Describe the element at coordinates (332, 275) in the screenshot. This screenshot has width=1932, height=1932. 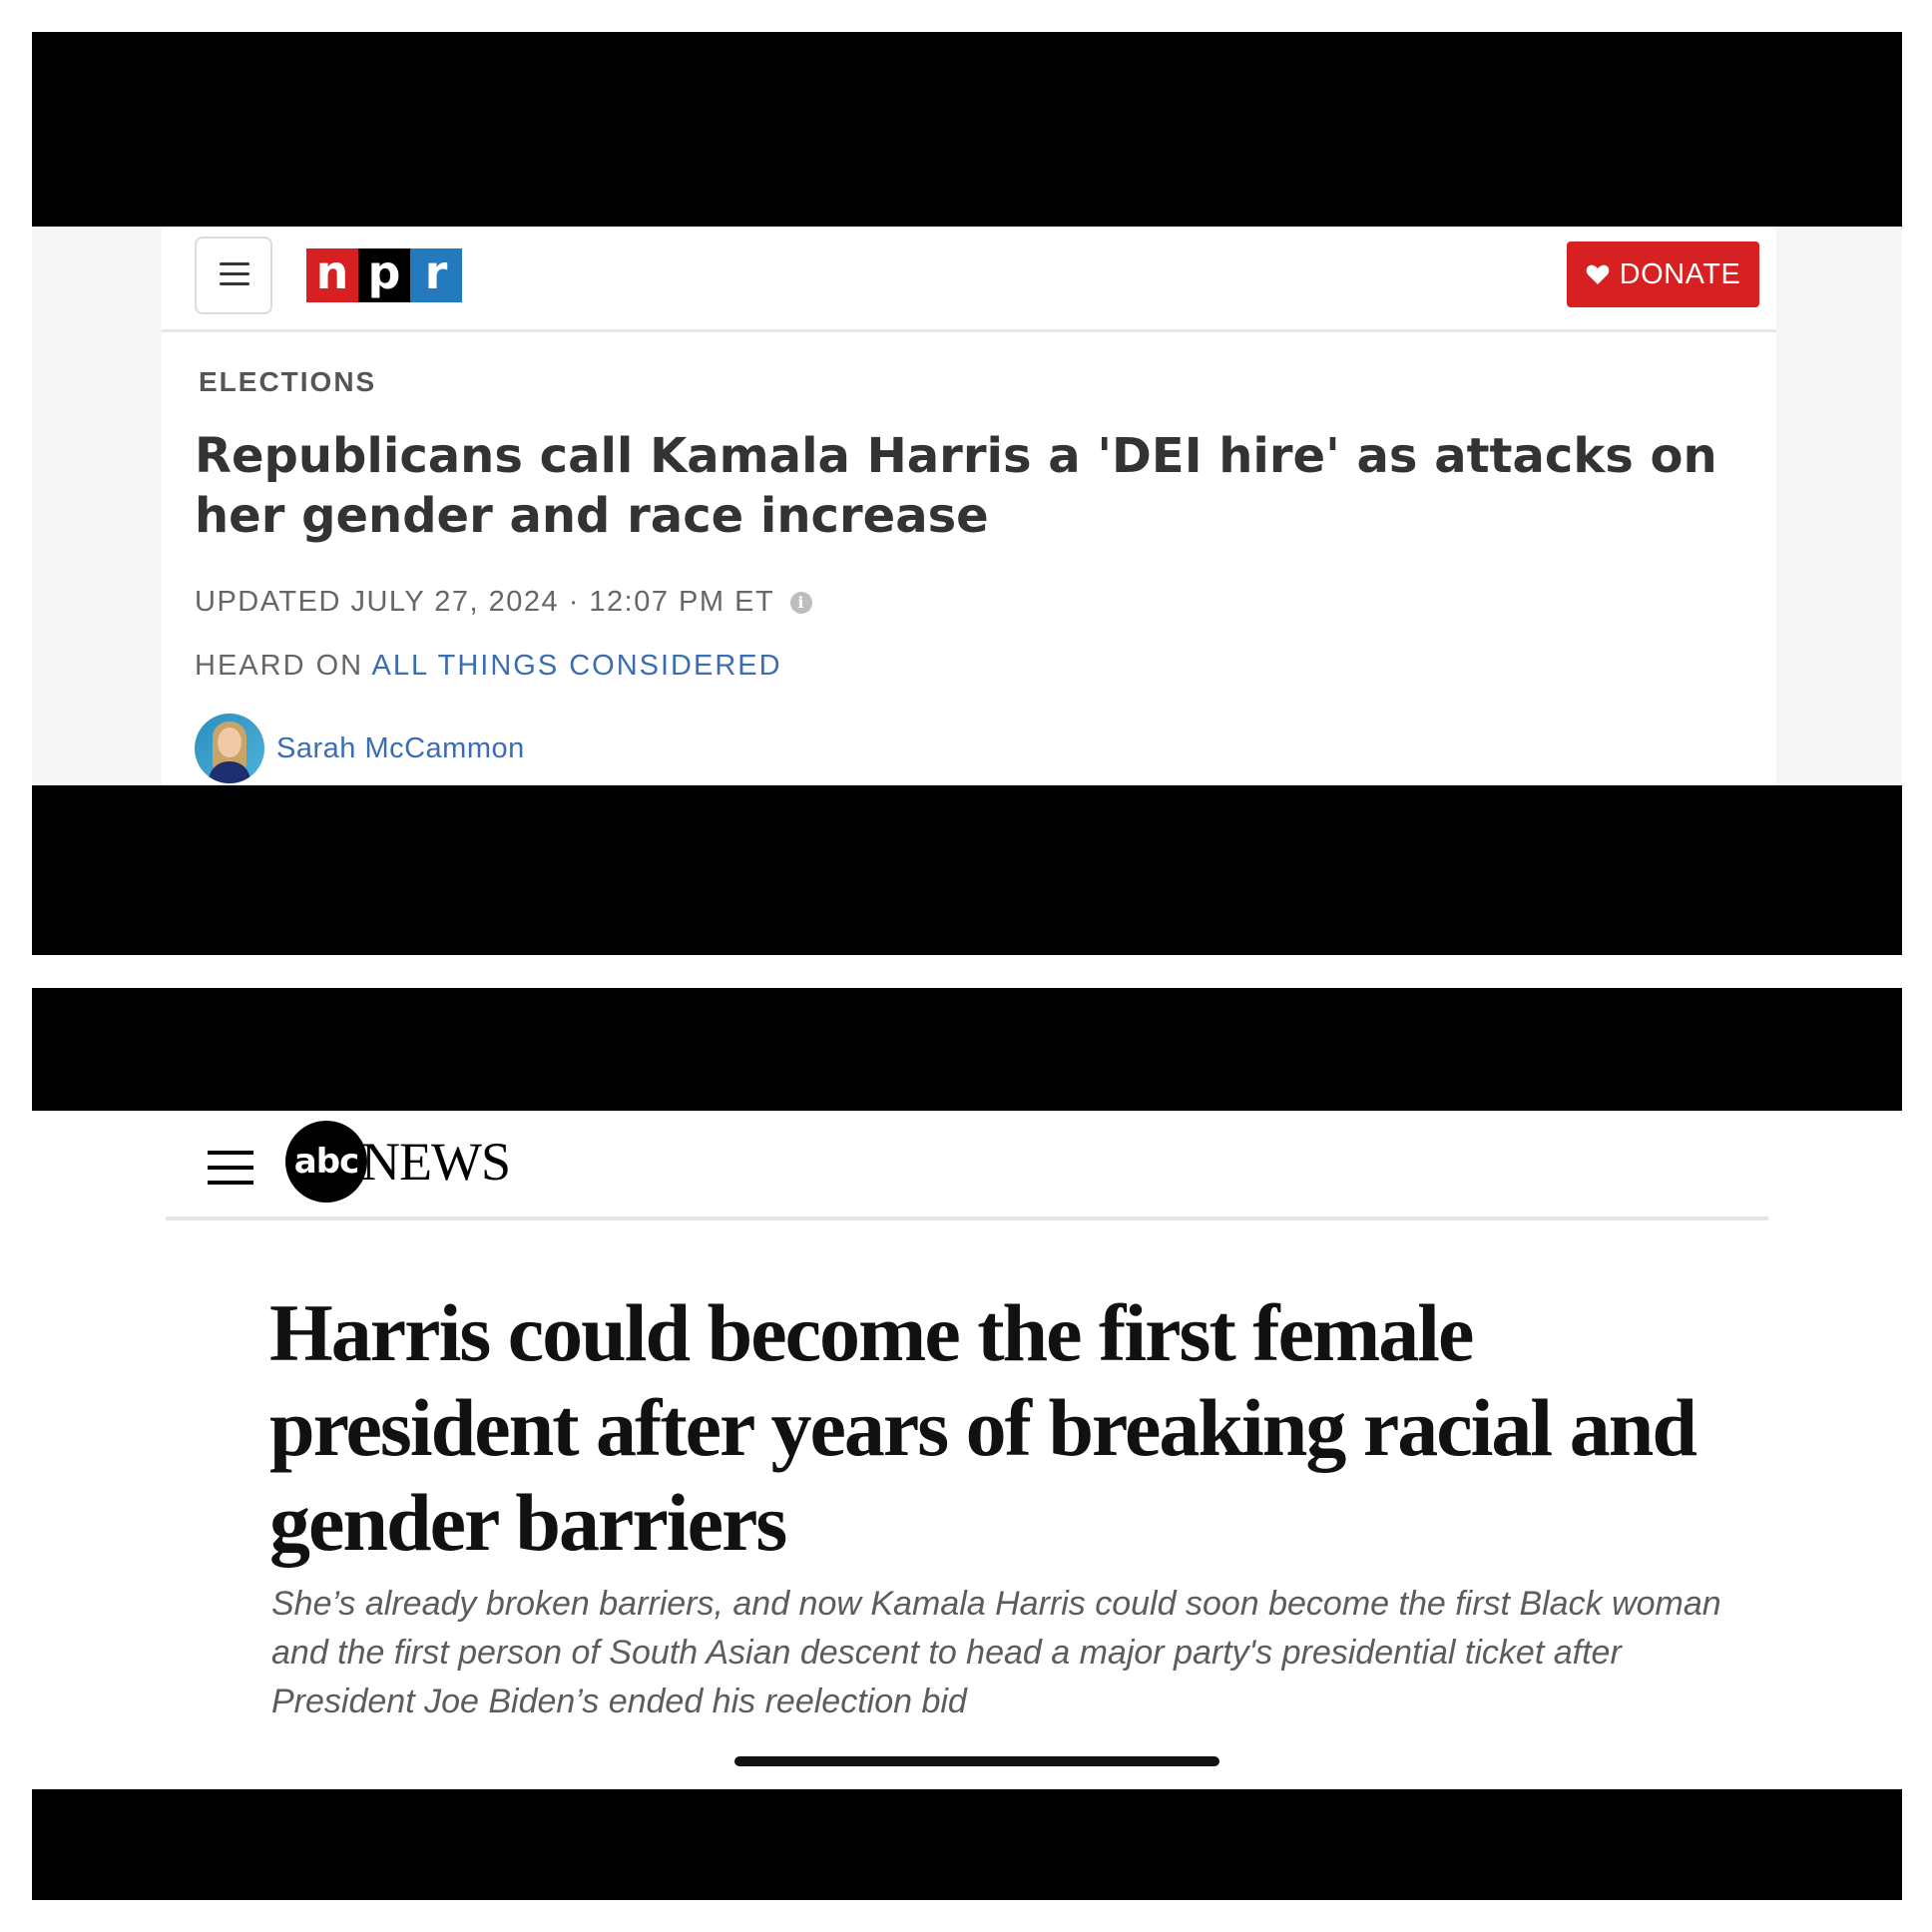
I see `npr-logo-n: n` at that location.